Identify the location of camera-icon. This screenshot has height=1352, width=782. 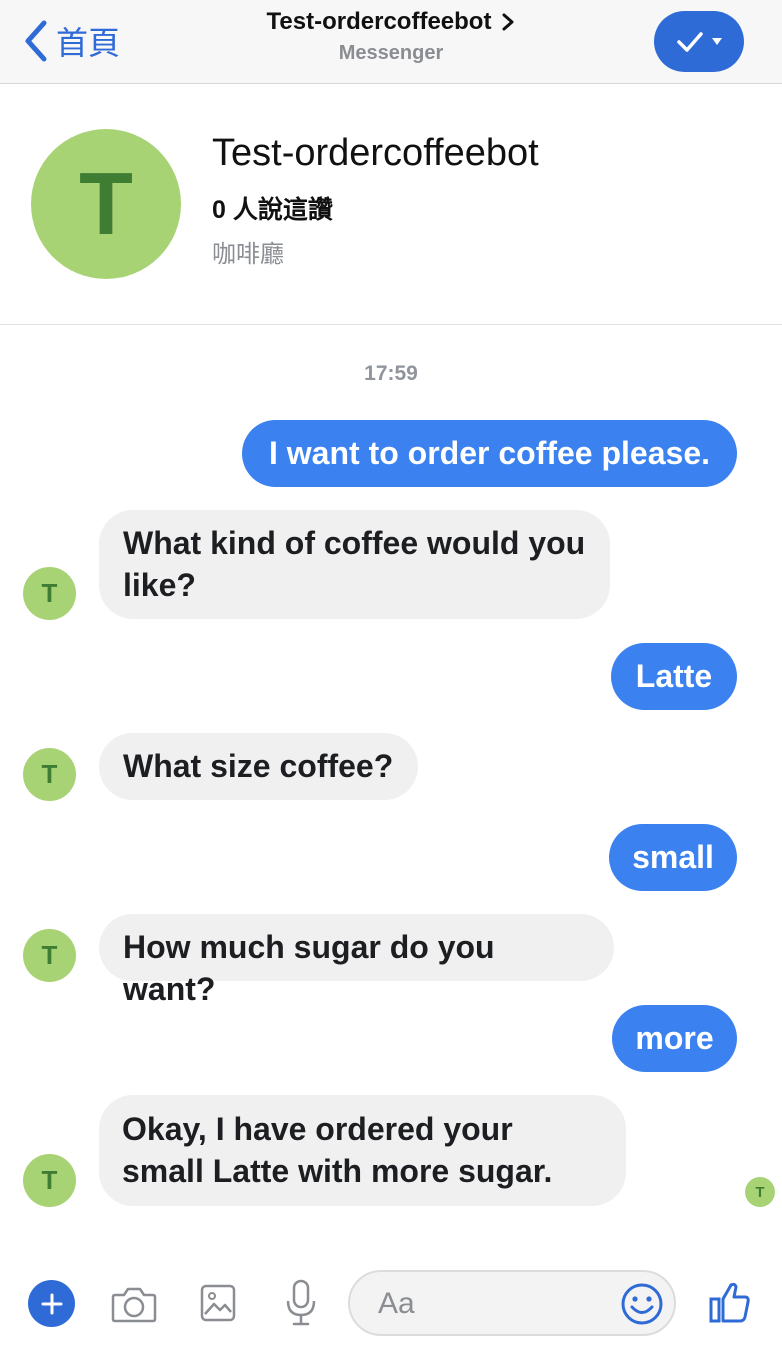
(134, 1305).